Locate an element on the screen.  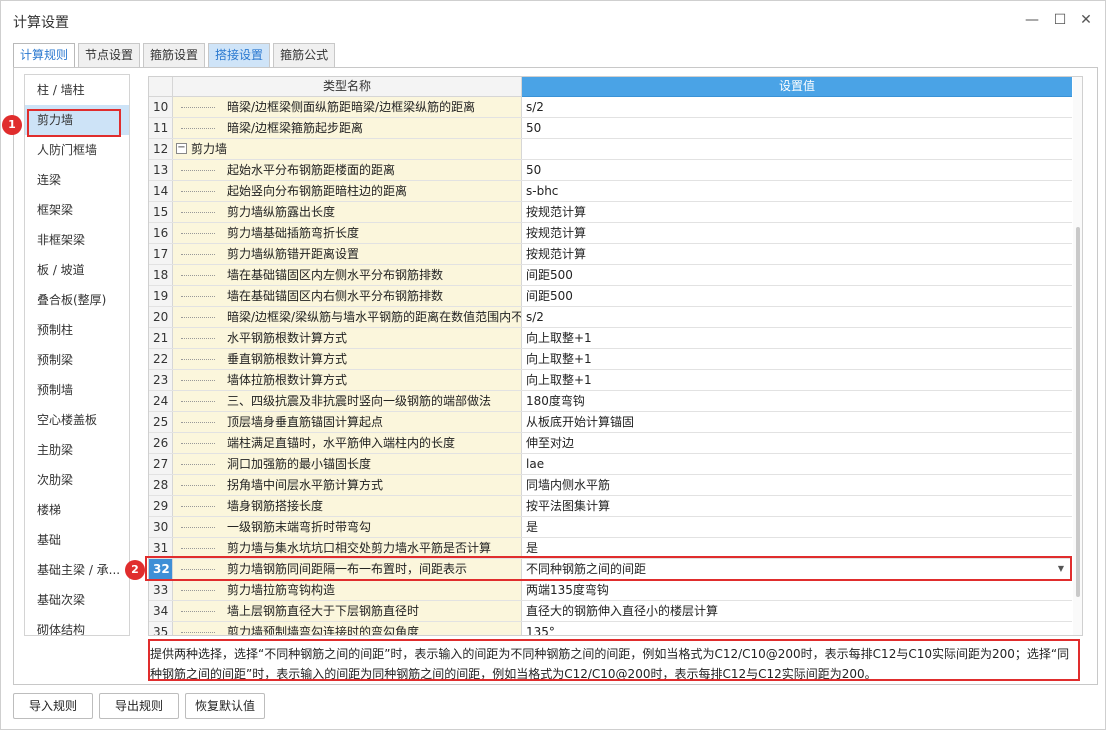
sidebar-item: 人防门框墙 is located at coordinates (77, 150).